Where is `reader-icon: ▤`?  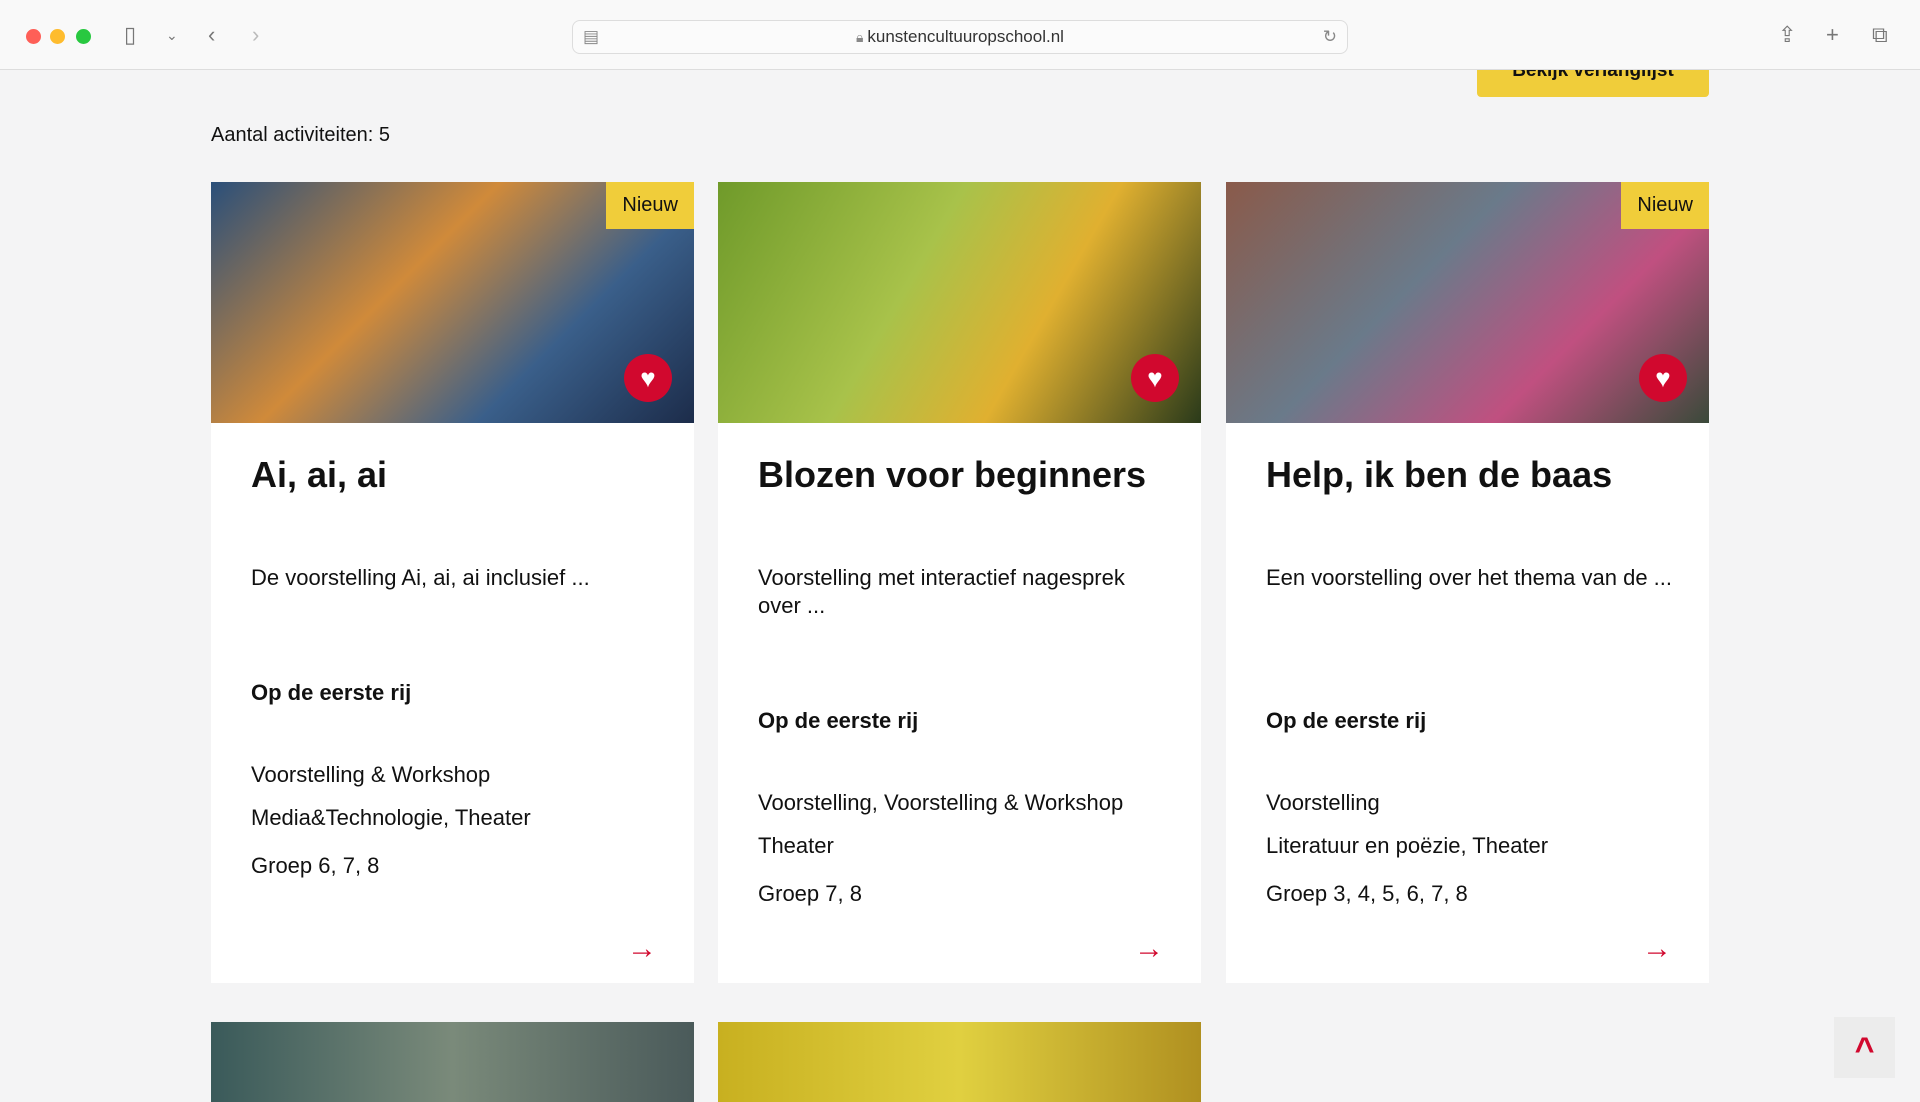 reader-icon: ▤ is located at coordinates (591, 37).